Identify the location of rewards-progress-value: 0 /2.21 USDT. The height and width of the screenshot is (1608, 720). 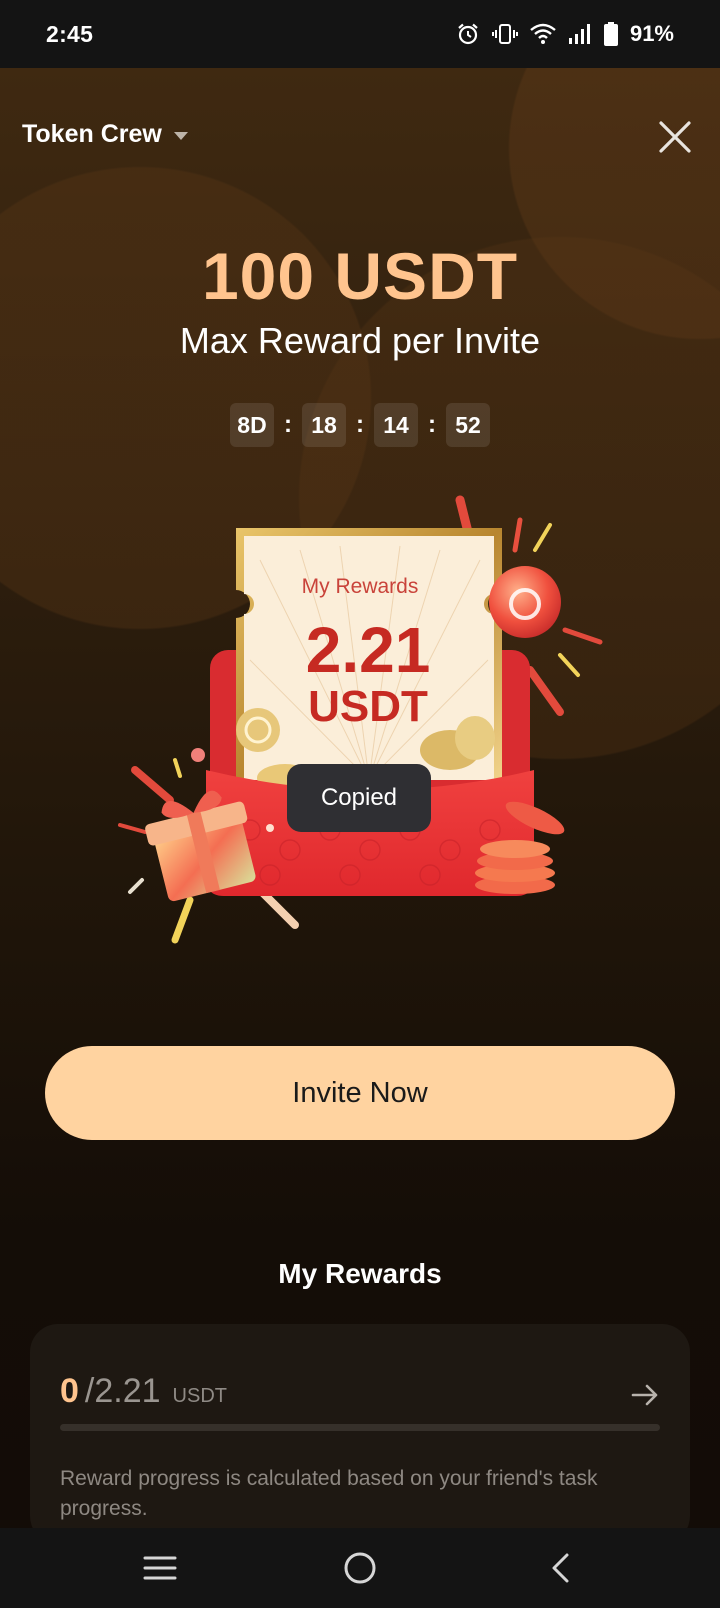
(143, 1391).